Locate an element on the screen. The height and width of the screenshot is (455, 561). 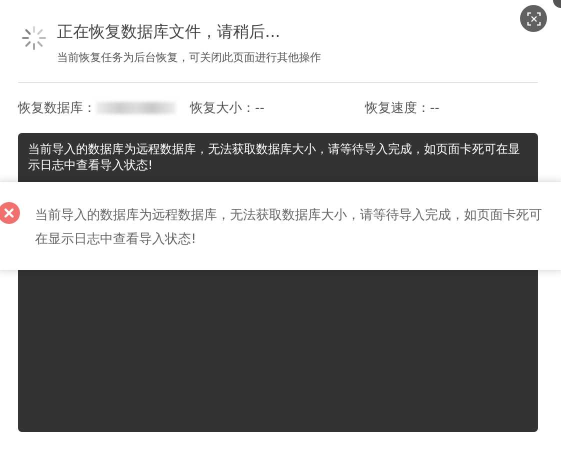
fullscreen-icon is located at coordinates (533, 19).